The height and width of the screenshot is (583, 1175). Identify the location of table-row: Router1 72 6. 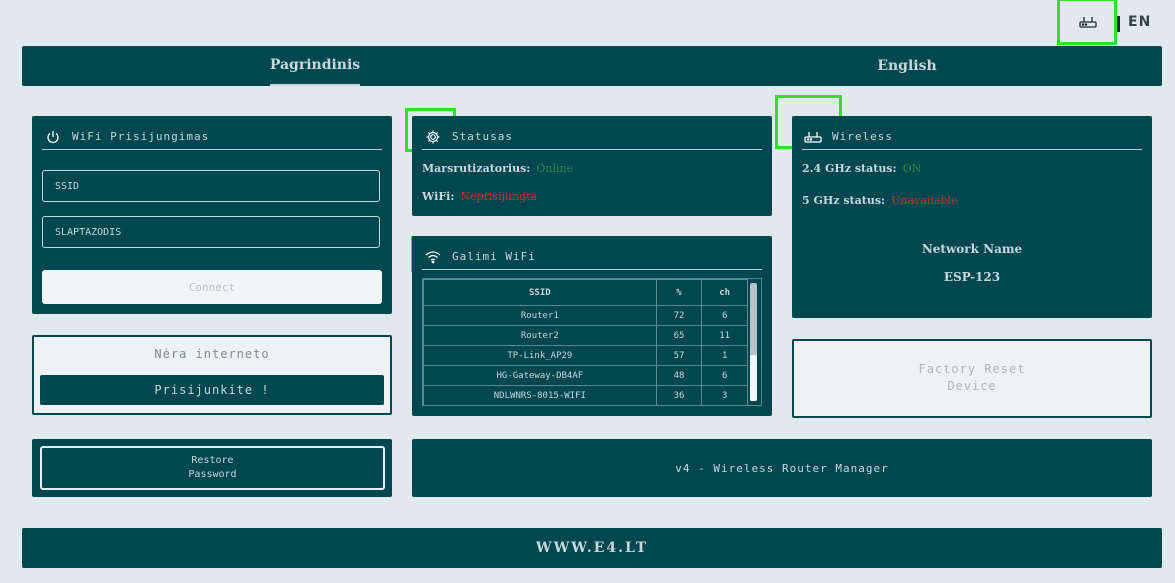
(585, 315).